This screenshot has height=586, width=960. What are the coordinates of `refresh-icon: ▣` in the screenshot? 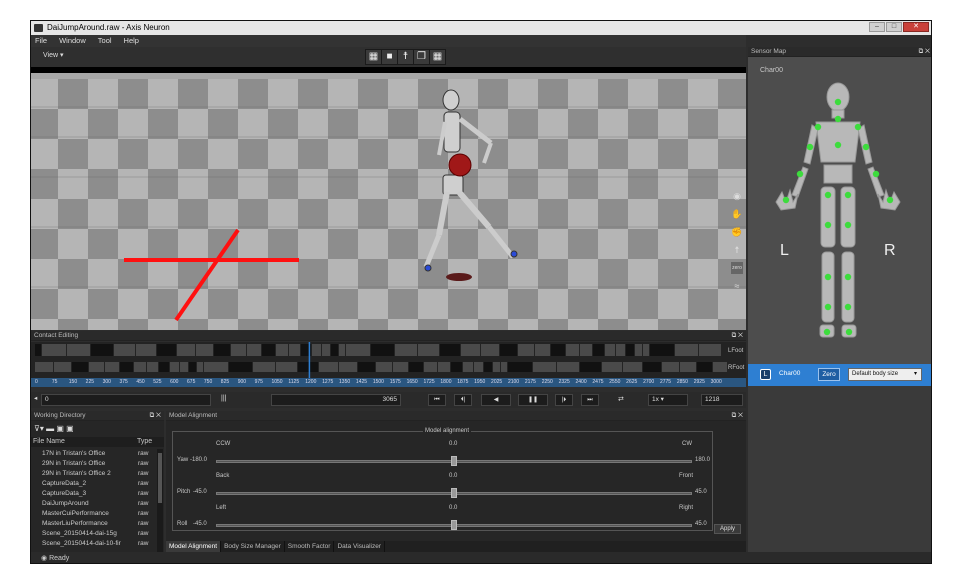 It's located at (60, 428).